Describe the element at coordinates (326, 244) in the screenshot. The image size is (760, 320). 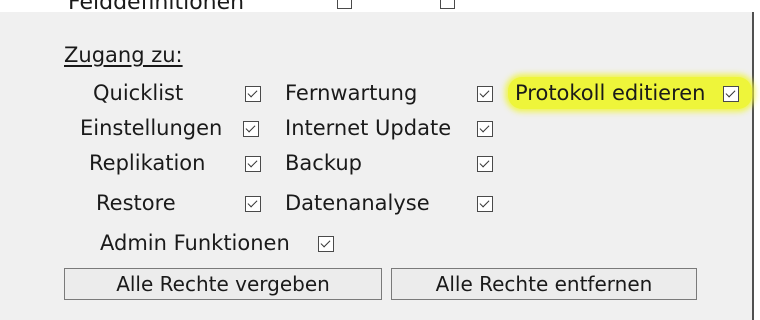
I see `permission-checkbox-admin-funktionen` at that location.